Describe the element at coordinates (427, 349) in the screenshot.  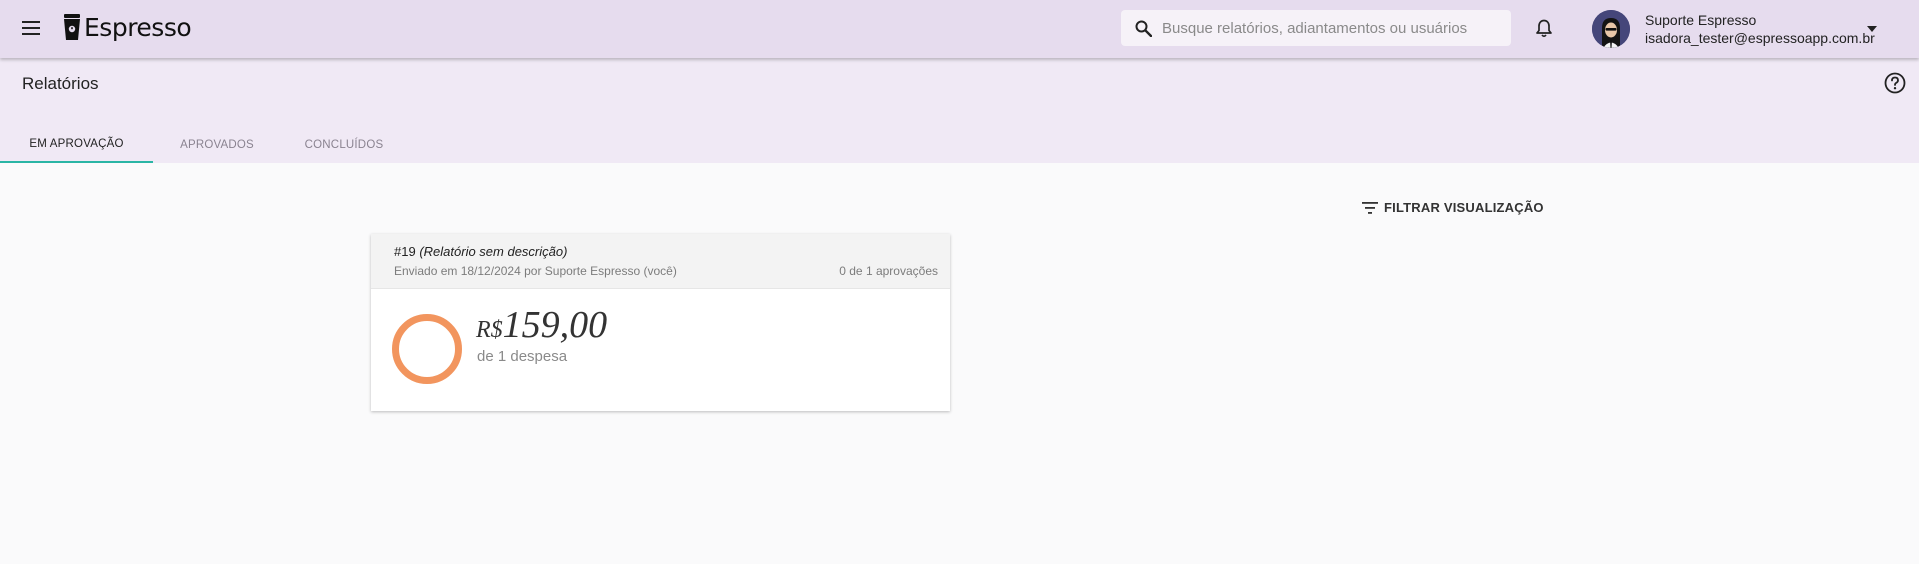
I see `status-ring-icon` at that location.